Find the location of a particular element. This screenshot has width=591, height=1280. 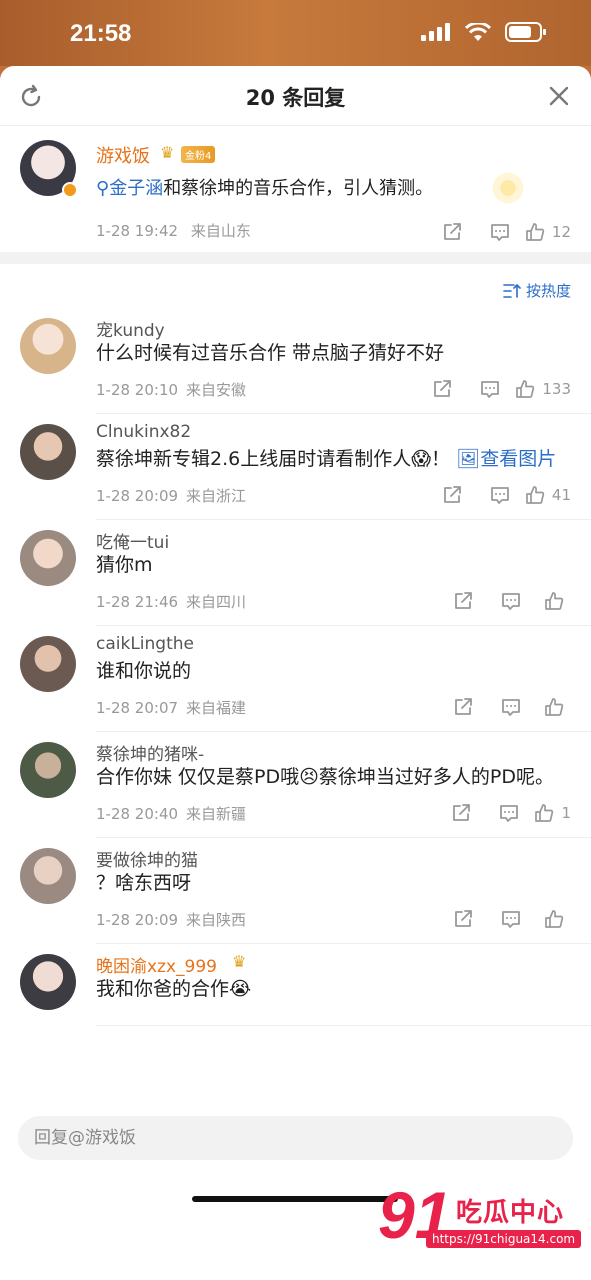

post-author-name: 游戏饭 is located at coordinates (123, 155).